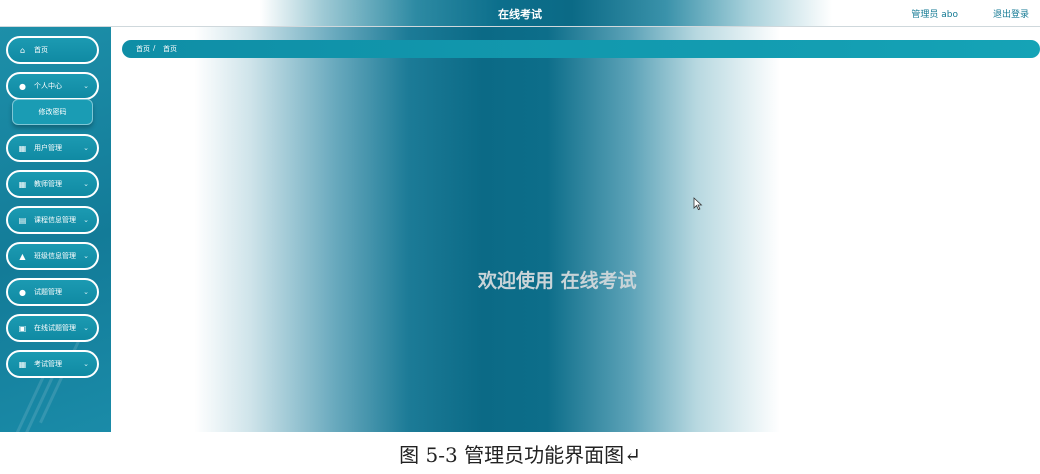 The height and width of the screenshot is (474, 1040). I want to click on calendar-icon: ▣, so click(22, 328).